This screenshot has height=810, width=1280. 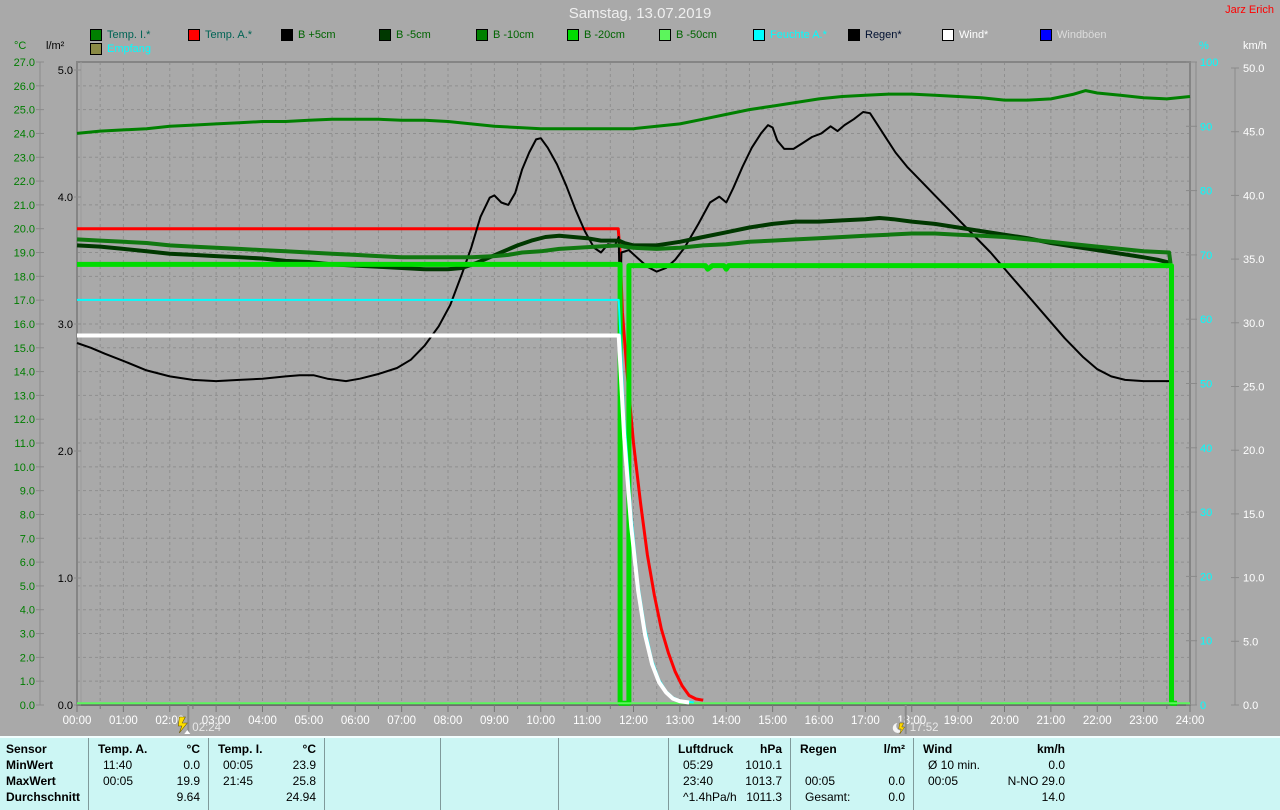 What do you see at coordinates (764, 797) in the screenshot?
I see `cell-value: 1011.3` at bounding box center [764, 797].